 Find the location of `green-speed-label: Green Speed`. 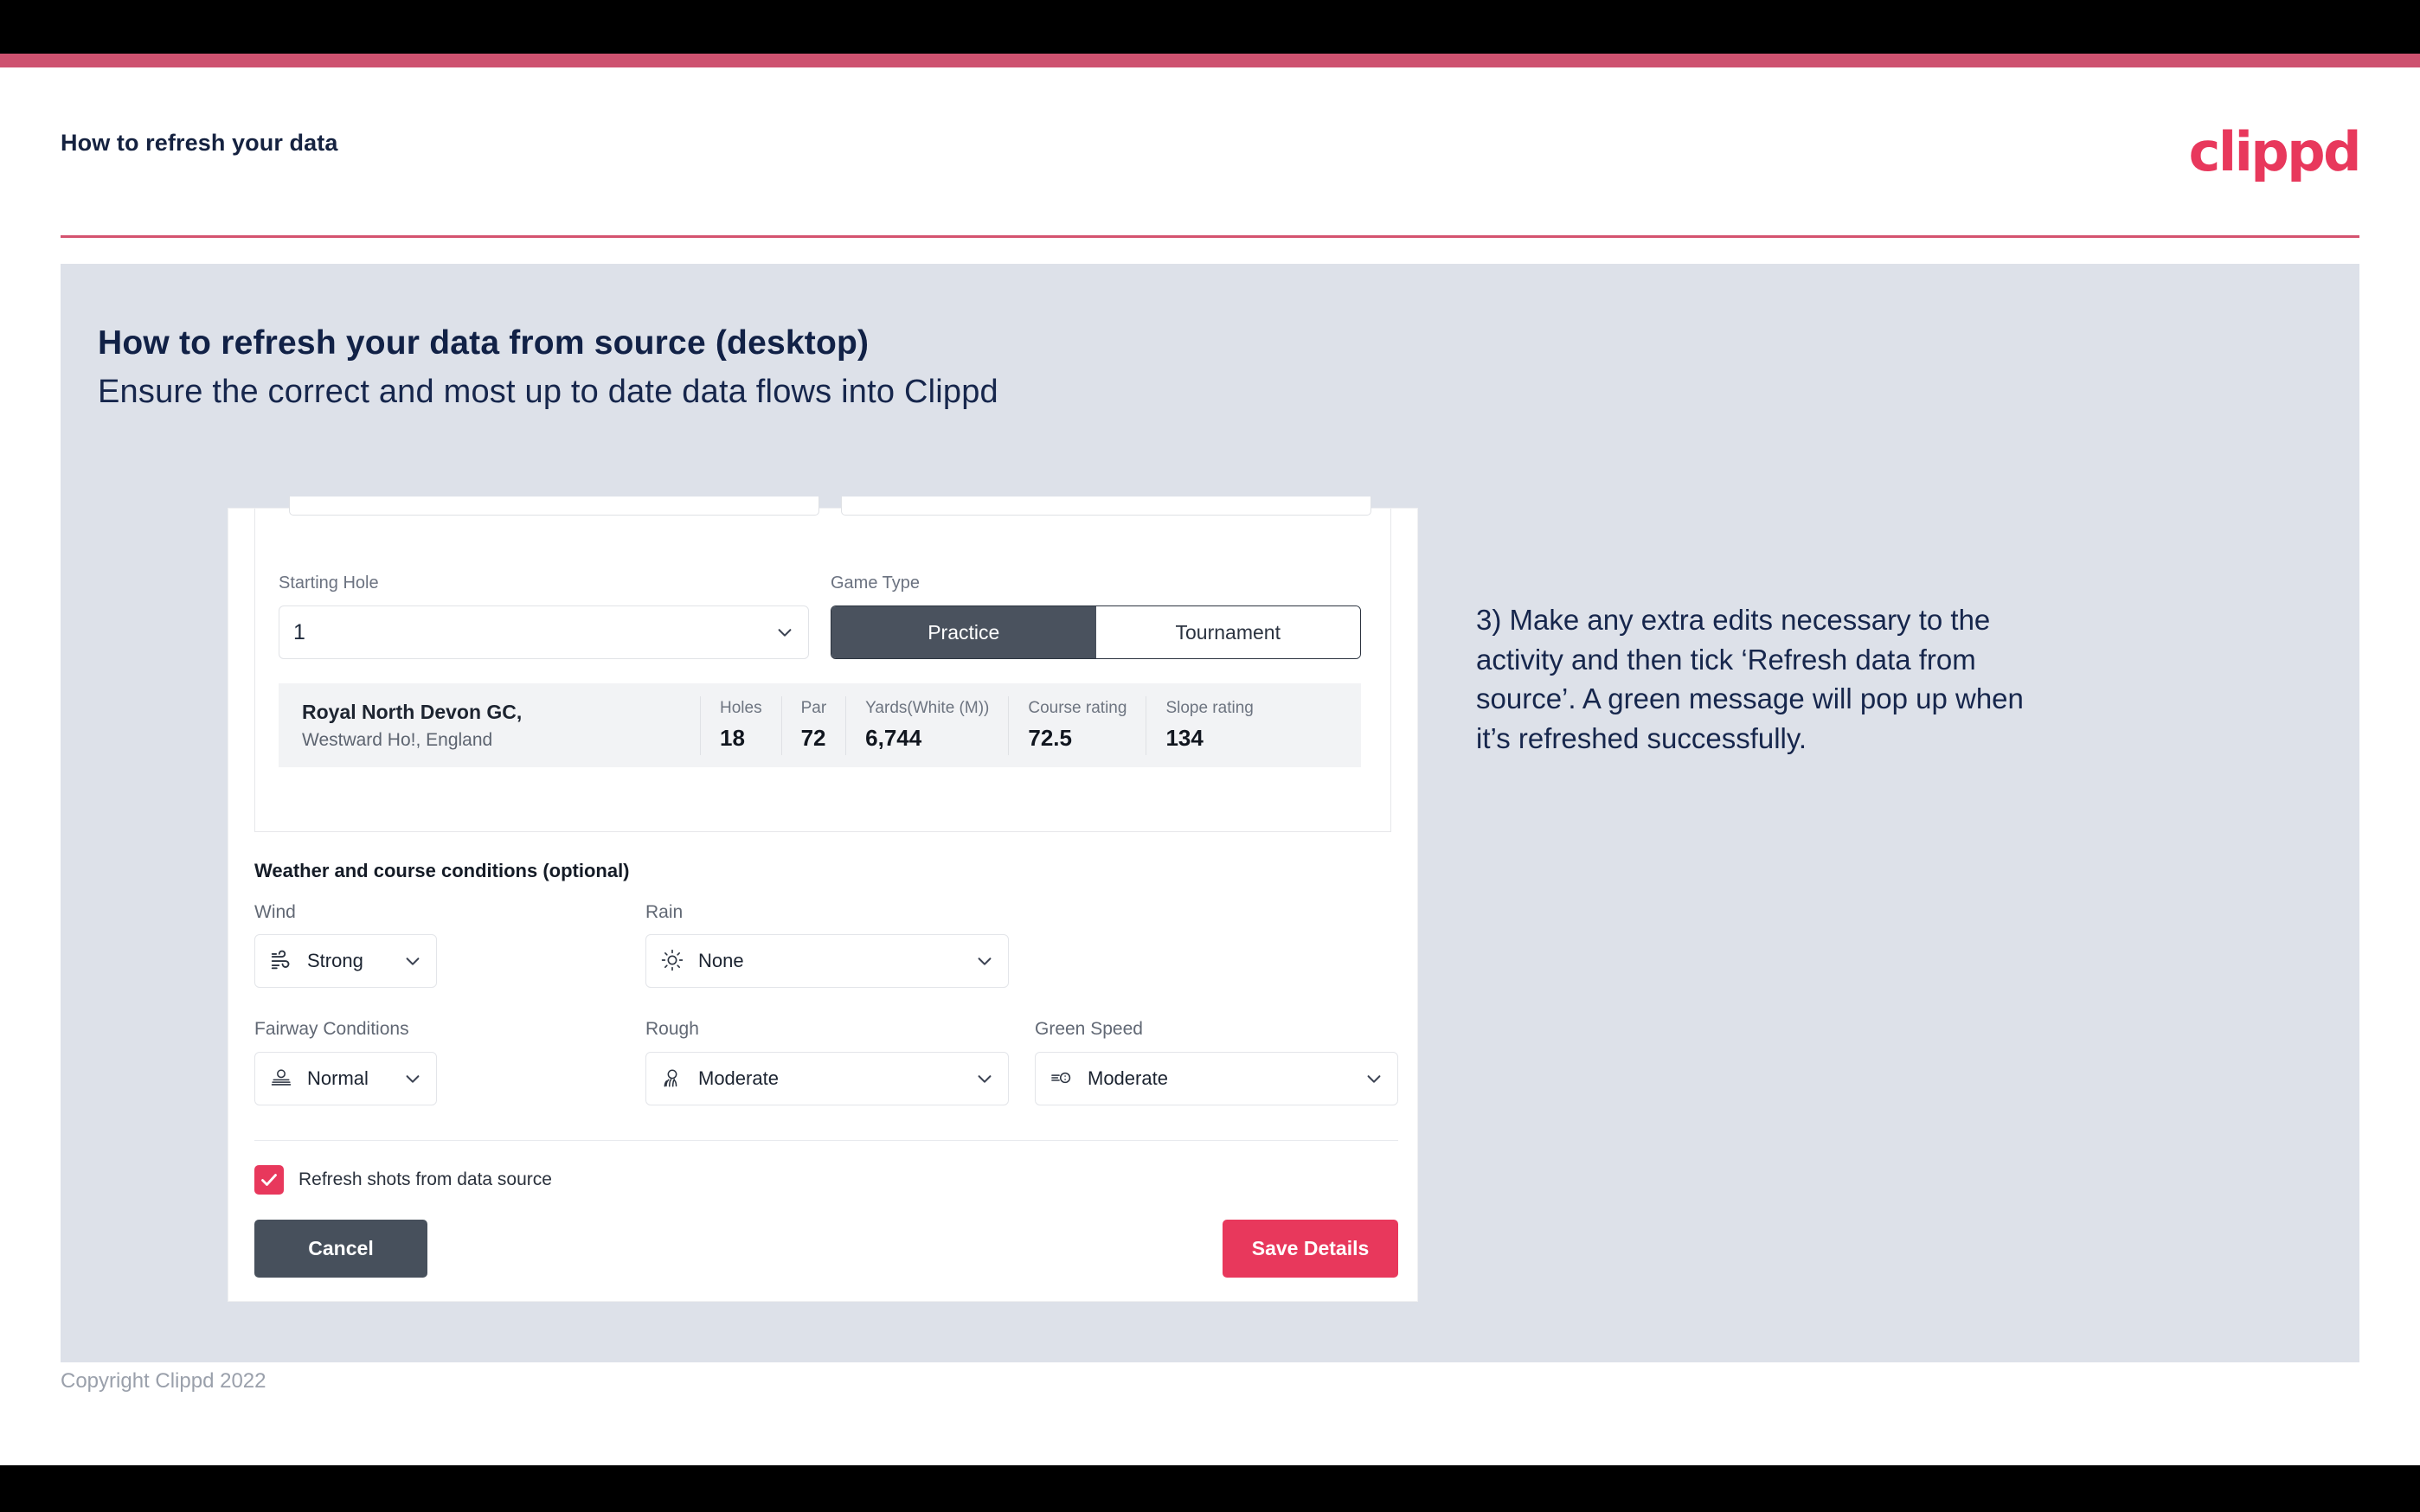

green-speed-label: Green Speed is located at coordinates (1089, 1029).